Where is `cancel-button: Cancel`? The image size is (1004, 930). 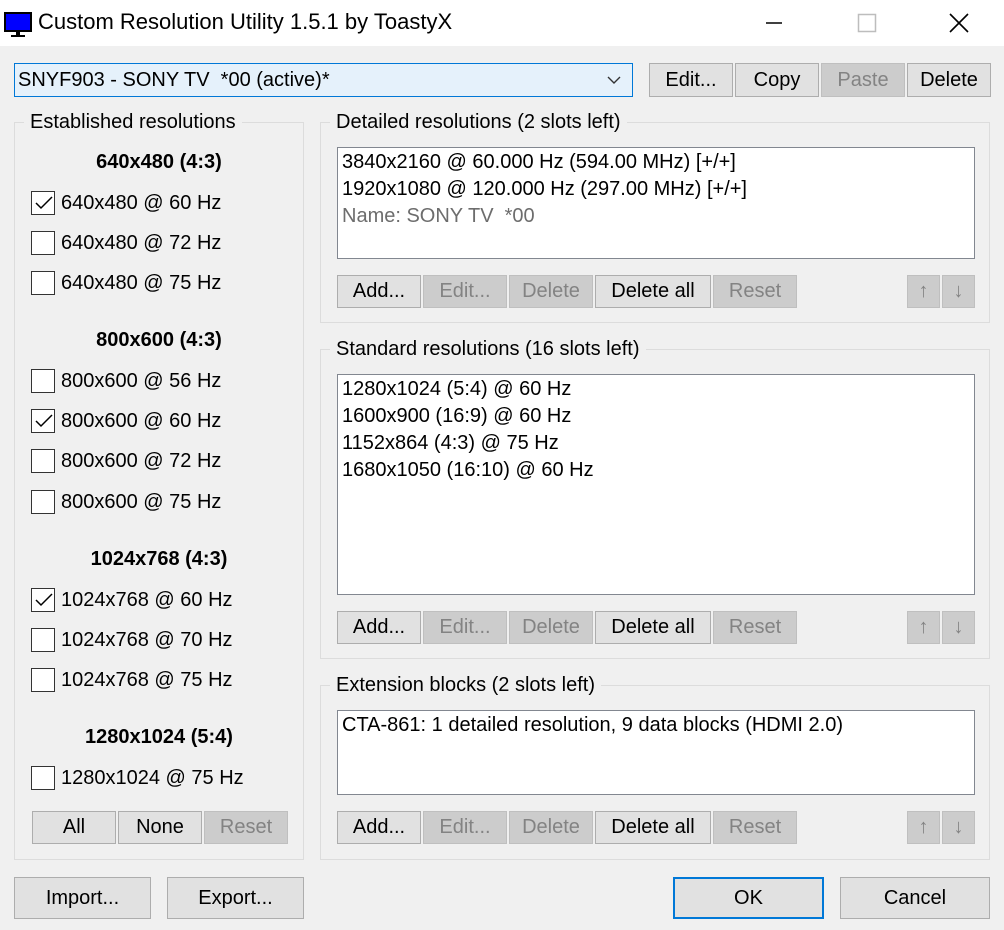
cancel-button: Cancel is located at coordinates (915, 898).